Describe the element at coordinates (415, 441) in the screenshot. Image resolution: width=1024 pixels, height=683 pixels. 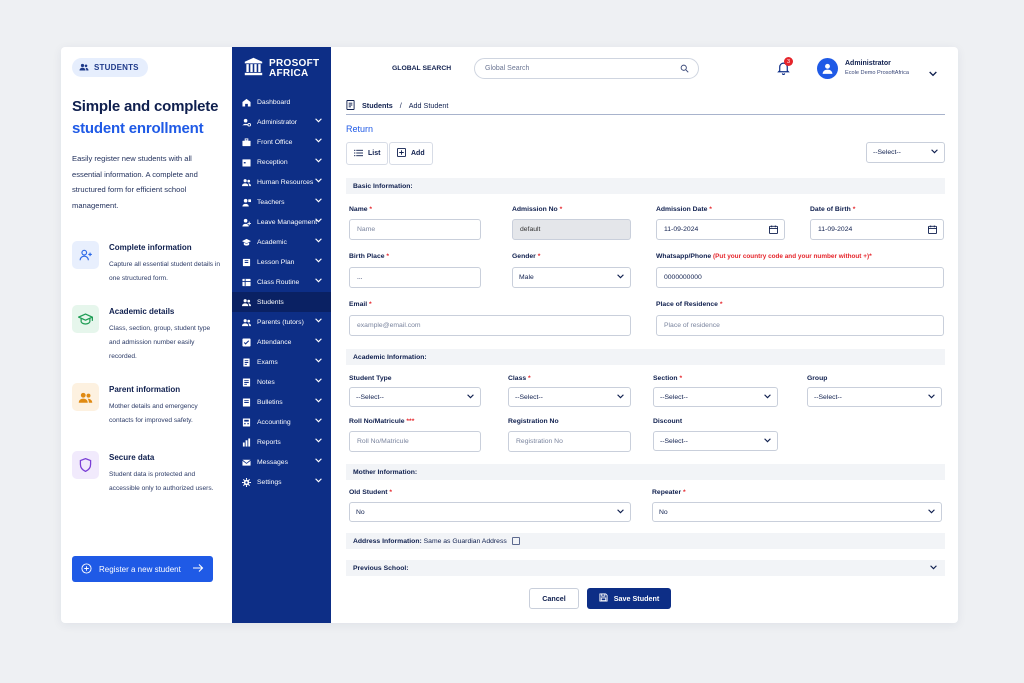
I see `roll-field: Roll No/Matricule` at that location.